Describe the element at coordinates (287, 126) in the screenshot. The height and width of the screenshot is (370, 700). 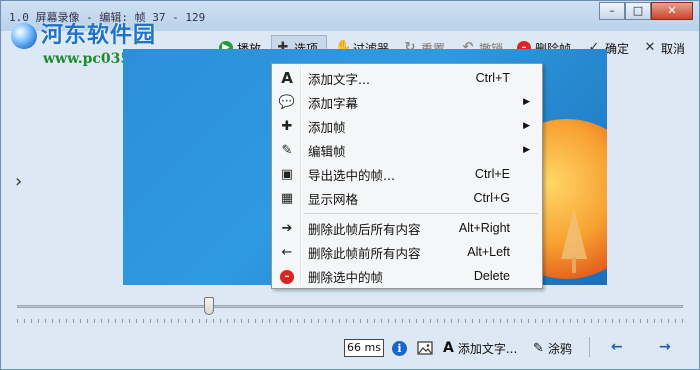
I see `plus-icon: ✚` at that location.